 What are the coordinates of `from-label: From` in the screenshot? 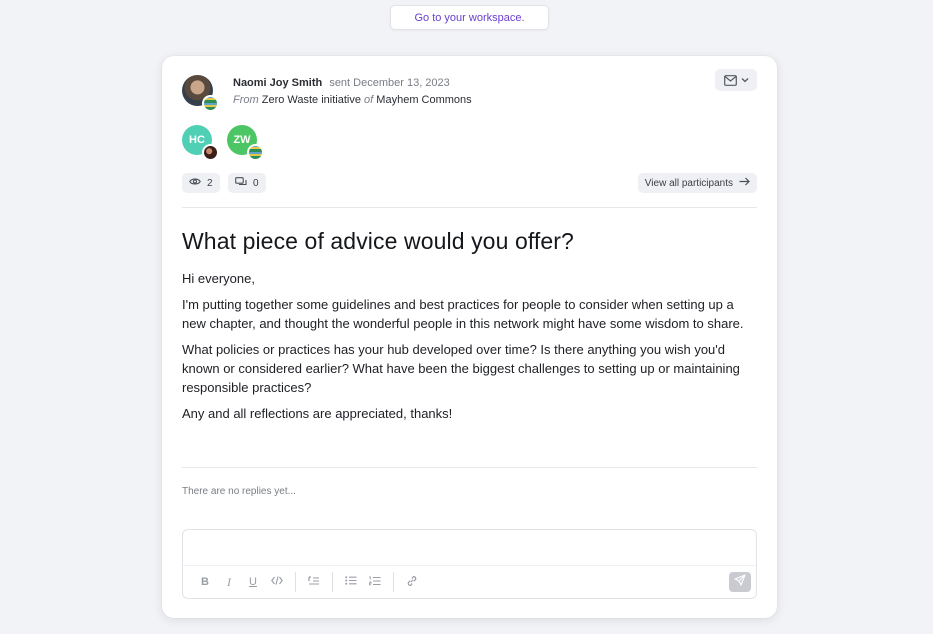 It's located at (246, 100).